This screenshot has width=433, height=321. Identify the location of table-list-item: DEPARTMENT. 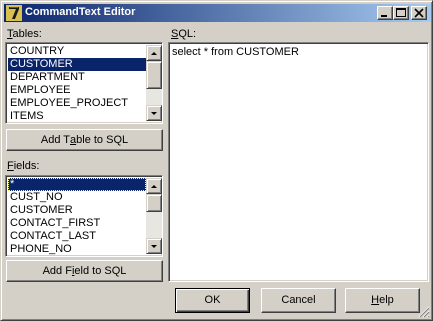
(77, 77).